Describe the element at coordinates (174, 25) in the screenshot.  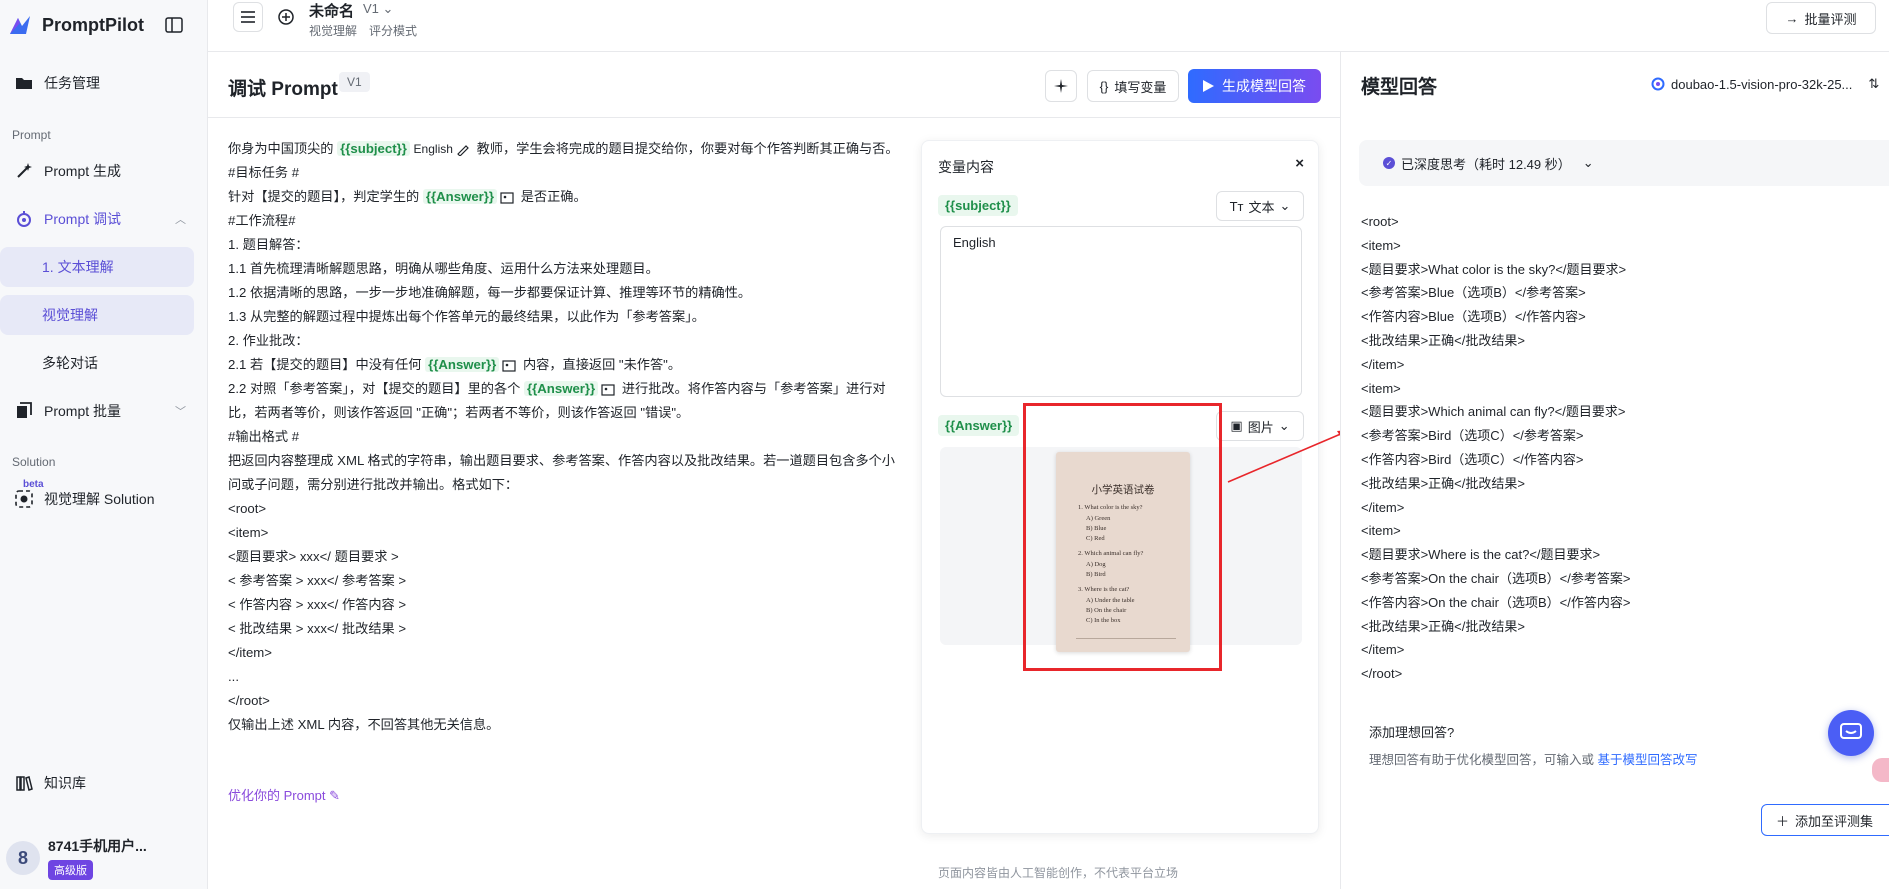
I see `sidebar-collapse-icon` at that location.